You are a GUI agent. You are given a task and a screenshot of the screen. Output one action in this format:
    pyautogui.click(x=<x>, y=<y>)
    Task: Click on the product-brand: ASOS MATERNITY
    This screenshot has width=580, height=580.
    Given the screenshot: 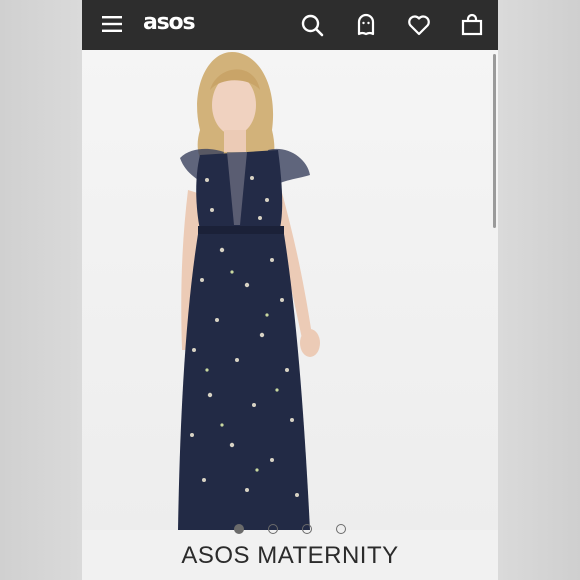 What is the action you would take?
    pyautogui.click(x=290, y=555)
    